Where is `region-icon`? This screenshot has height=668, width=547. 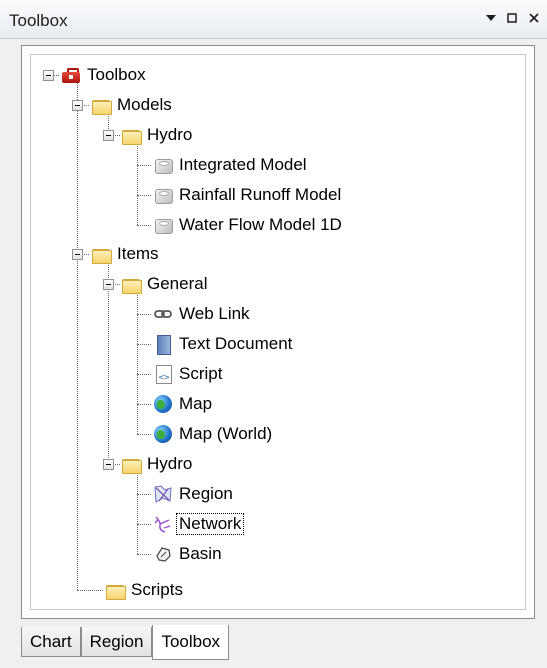 region-icon is located at coordinates (163, 494).